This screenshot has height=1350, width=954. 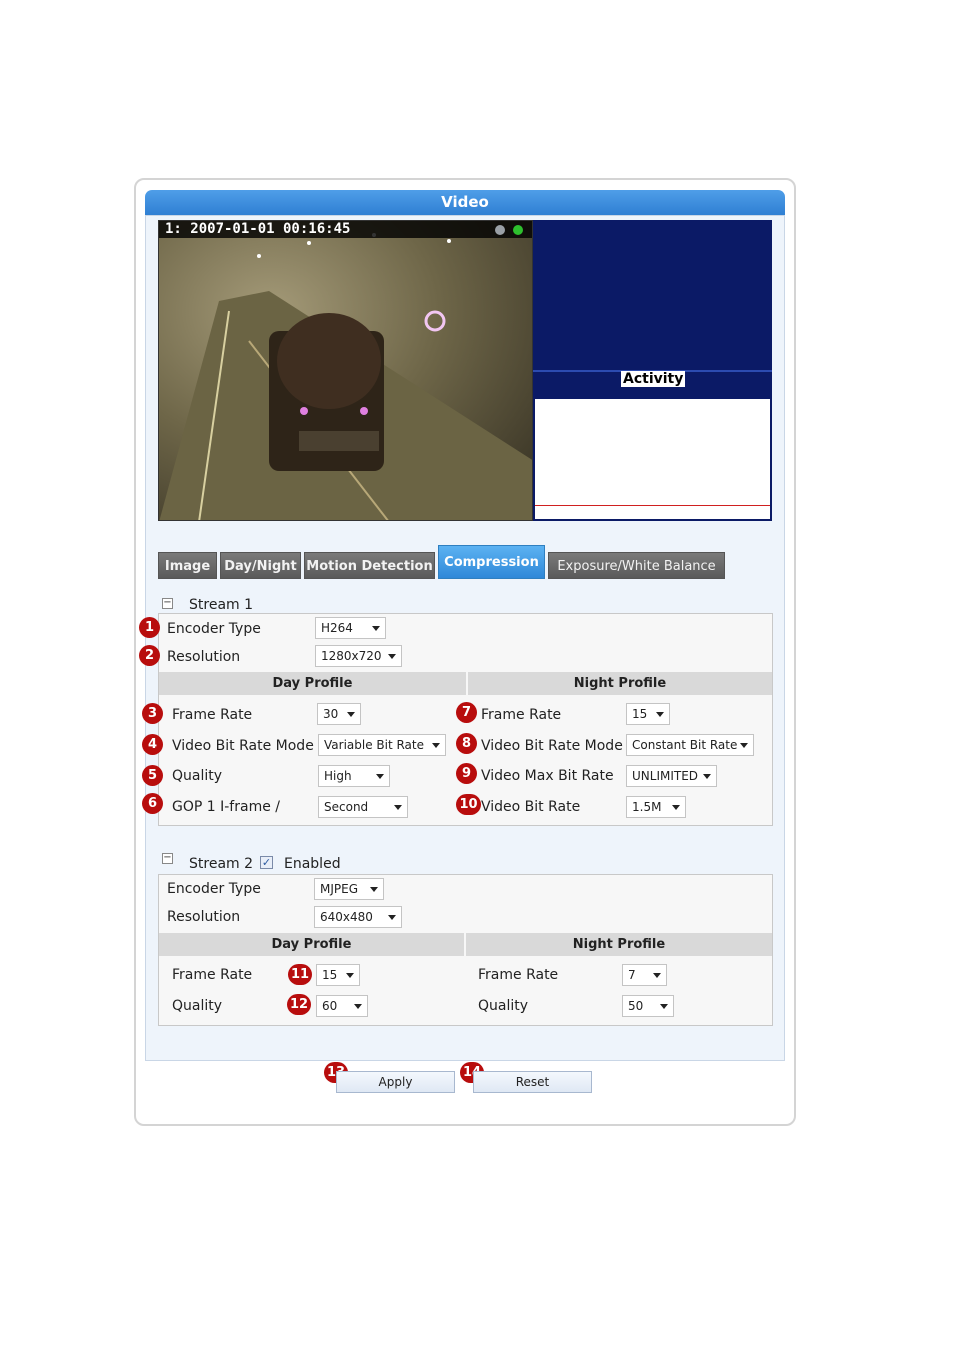 I want to click on callout-badge: 2, so click(x=149, y=655).